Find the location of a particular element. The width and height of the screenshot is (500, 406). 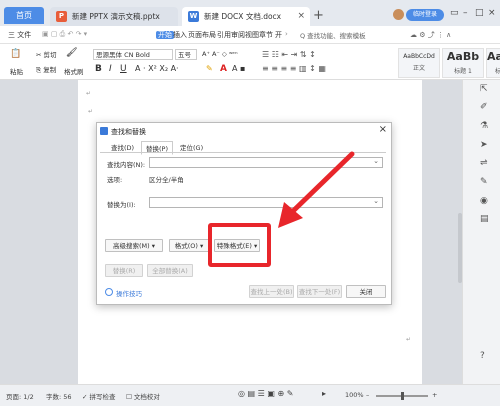

word-count: 字数: 56 is located at coordinates (59, 396).